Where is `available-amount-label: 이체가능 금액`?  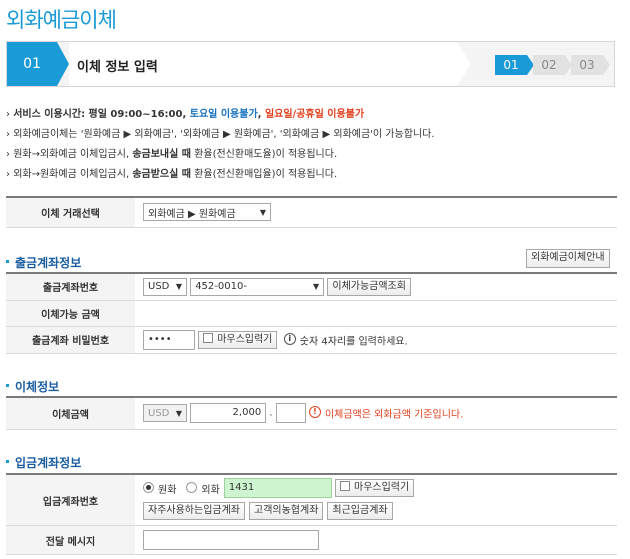
available-amount-label: 이체가능 금액 is located at coordinates (70, 313).